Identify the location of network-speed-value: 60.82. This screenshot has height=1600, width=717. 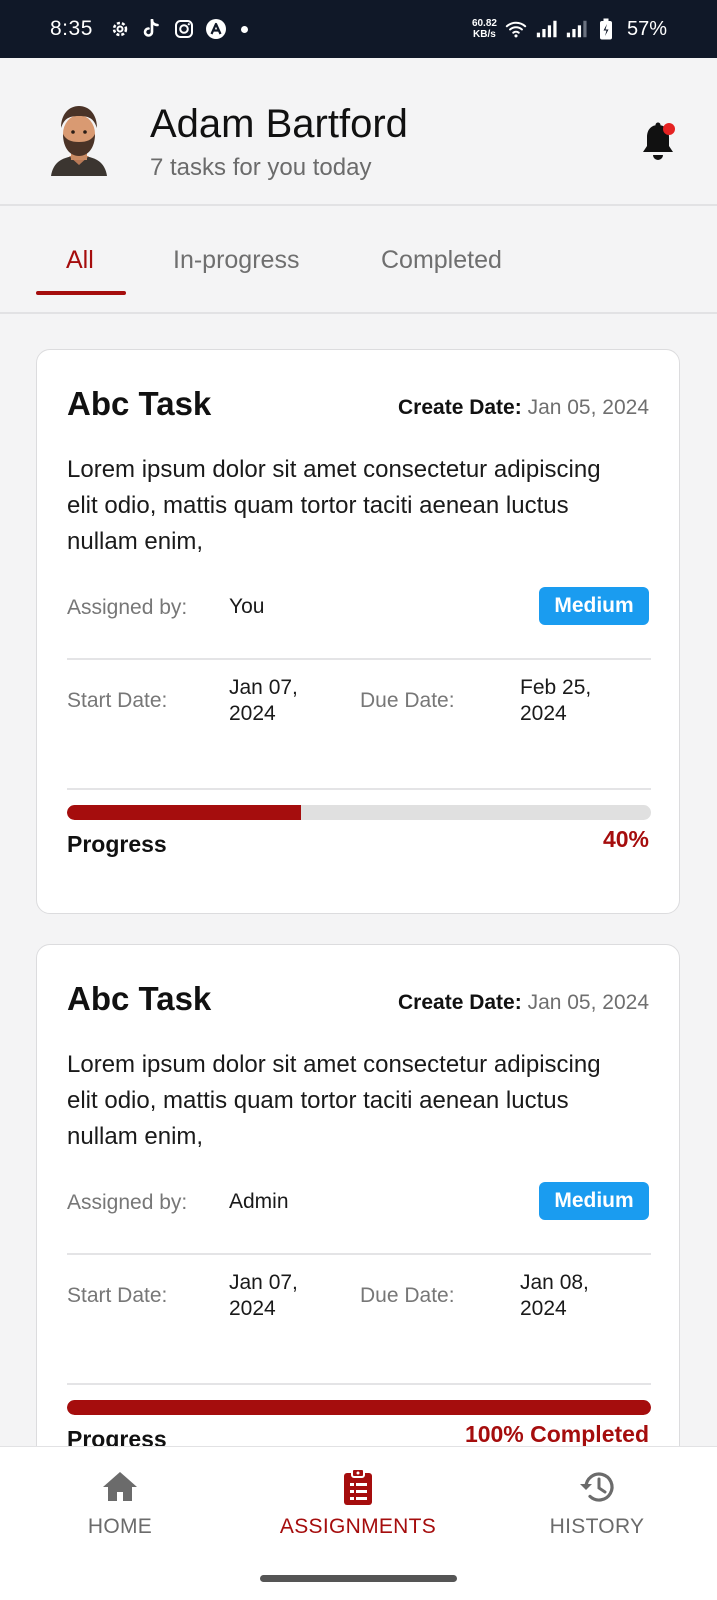
(484, 23).